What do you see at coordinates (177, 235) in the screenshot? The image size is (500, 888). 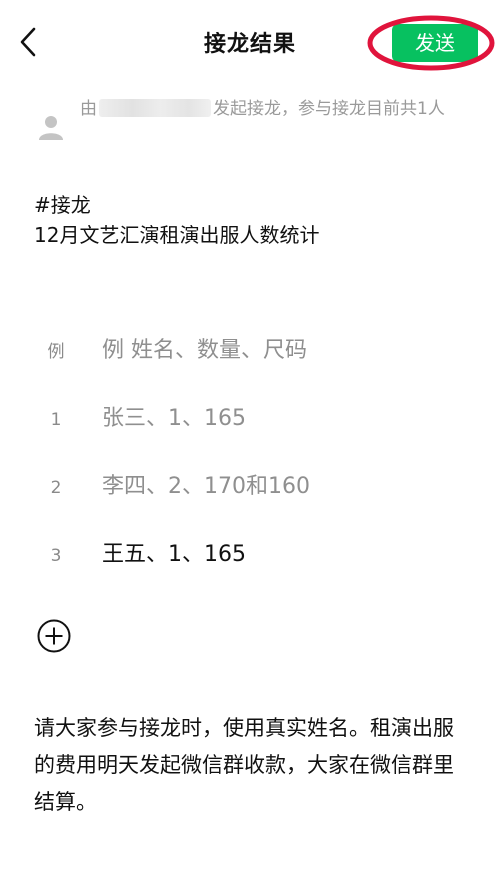 I see `topic-description: 12月文艺汇演租演出服人数统计` at bounding box center [177, 235].